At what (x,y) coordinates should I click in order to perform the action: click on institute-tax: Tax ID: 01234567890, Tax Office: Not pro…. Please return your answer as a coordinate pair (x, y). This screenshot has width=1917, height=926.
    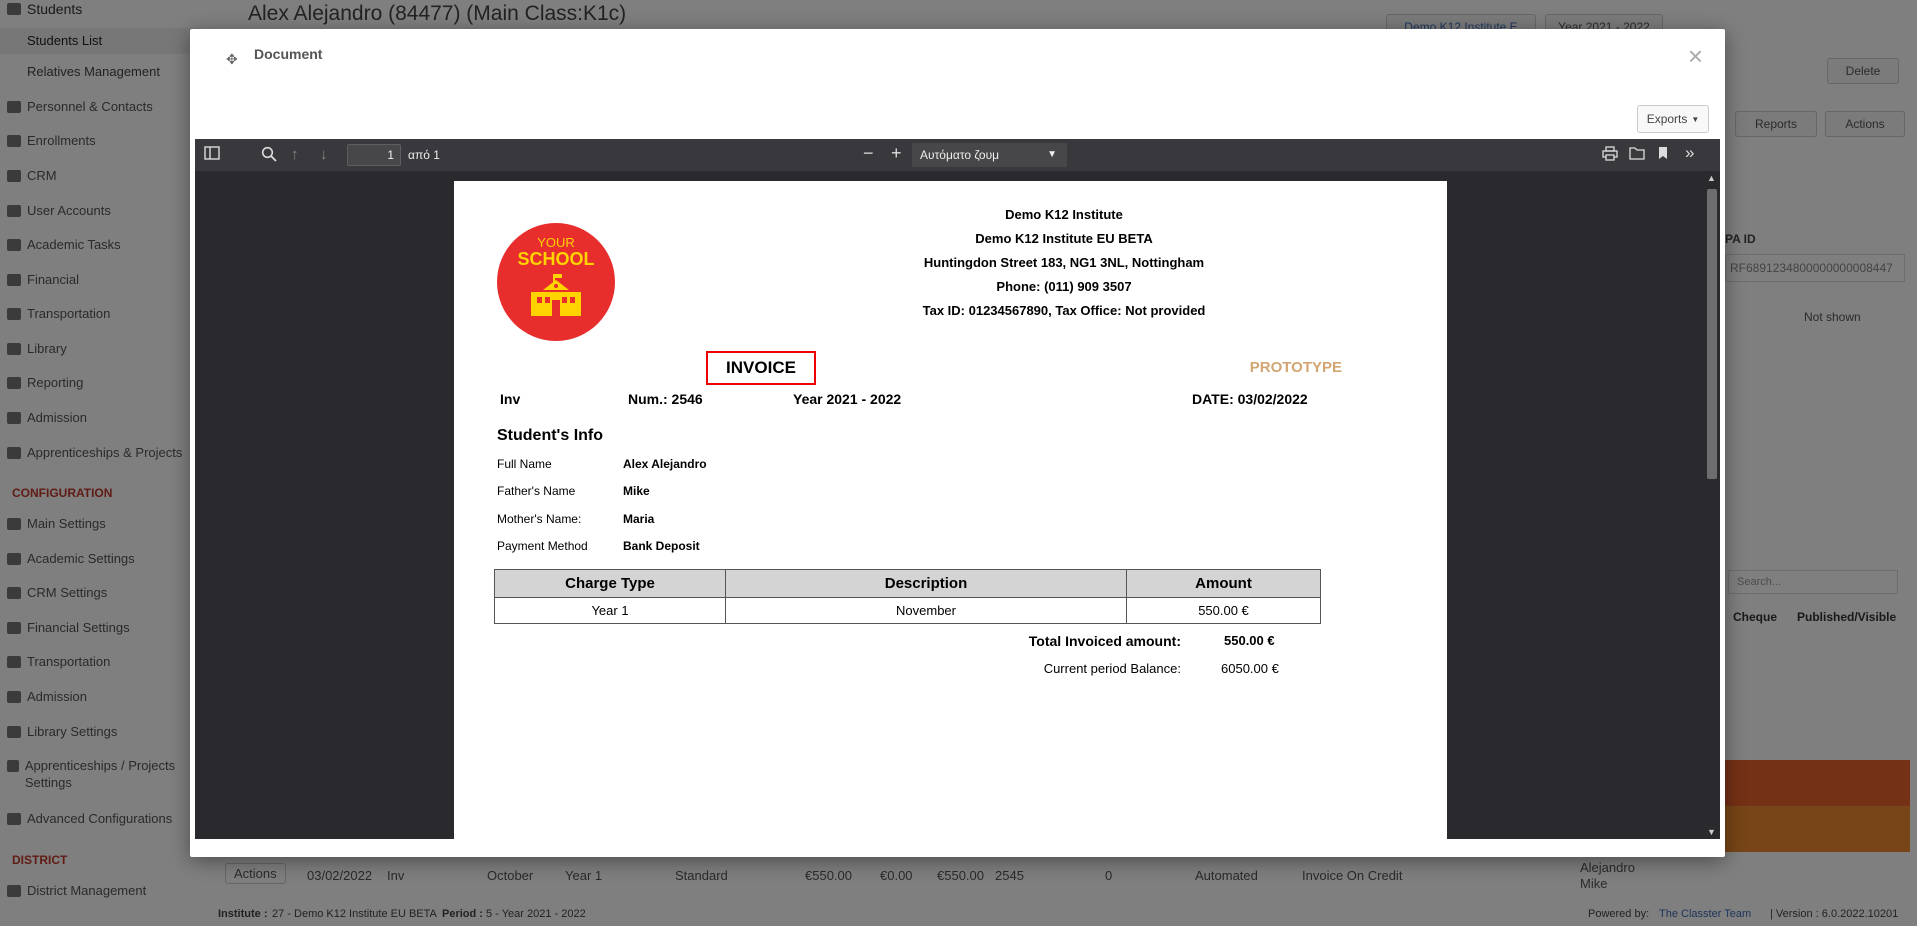
    Looking at the image, I should click on (1064, 310).